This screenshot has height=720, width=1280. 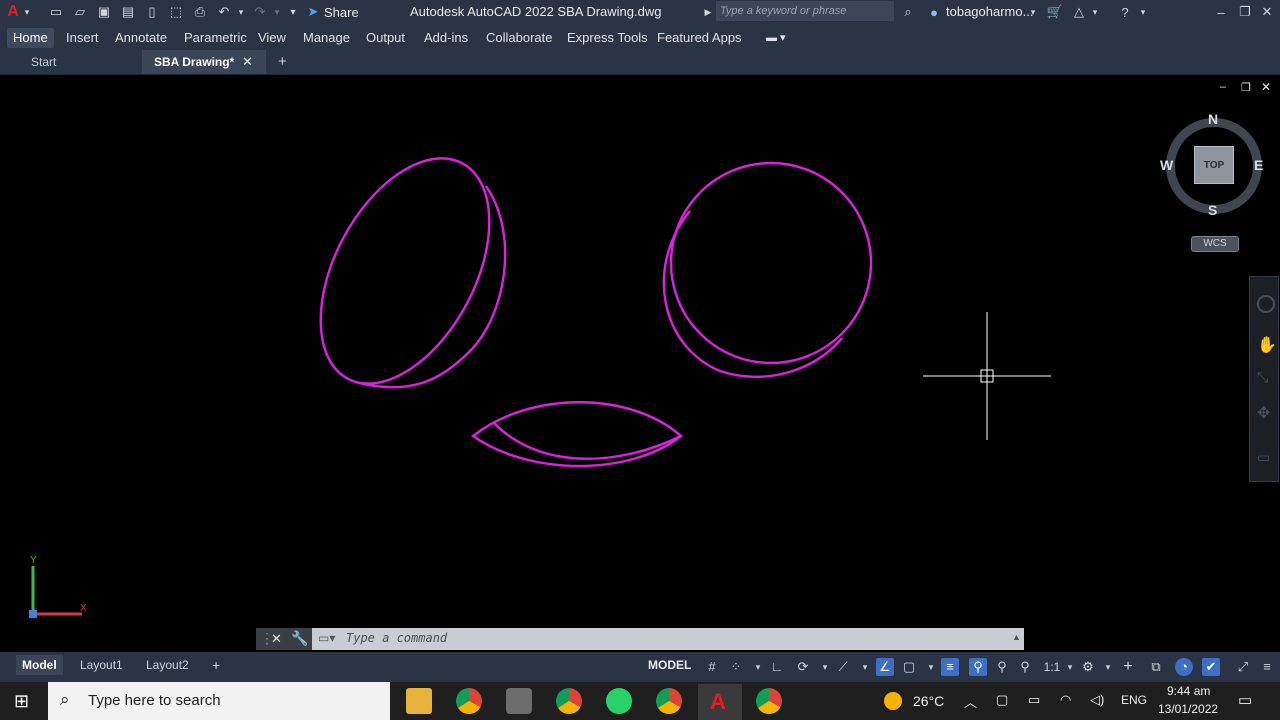 What do you see at coordinates (1143, 12) in the screenshot?
I see `help-dropdown-icon: ▾` at bounding box center [1143, 12].